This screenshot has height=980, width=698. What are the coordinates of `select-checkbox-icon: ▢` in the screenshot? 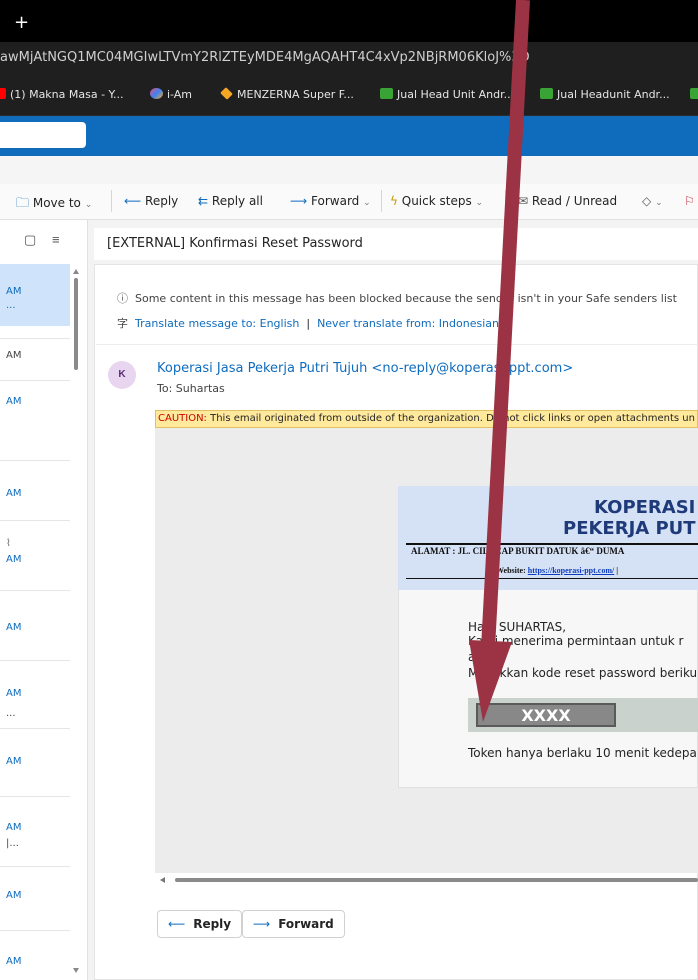 It's located at (30, 240).